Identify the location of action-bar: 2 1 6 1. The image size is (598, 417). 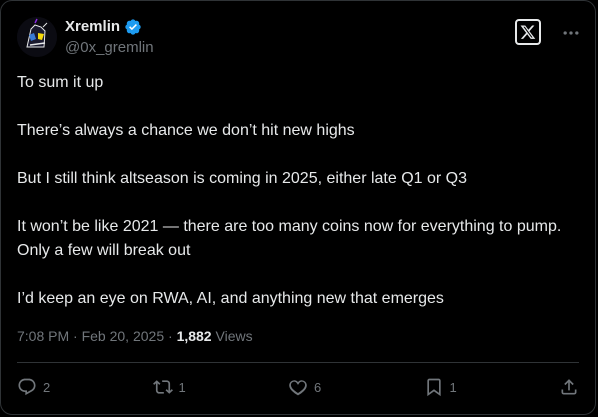
(298, 387).